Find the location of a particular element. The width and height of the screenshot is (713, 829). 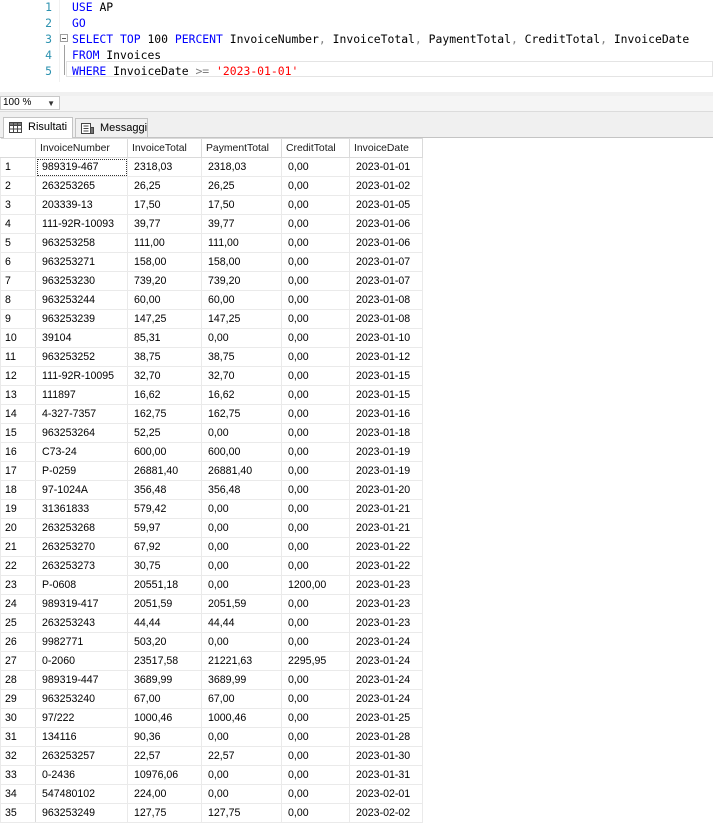

table-cell: 90,36 is located at coordinates (164, 737).